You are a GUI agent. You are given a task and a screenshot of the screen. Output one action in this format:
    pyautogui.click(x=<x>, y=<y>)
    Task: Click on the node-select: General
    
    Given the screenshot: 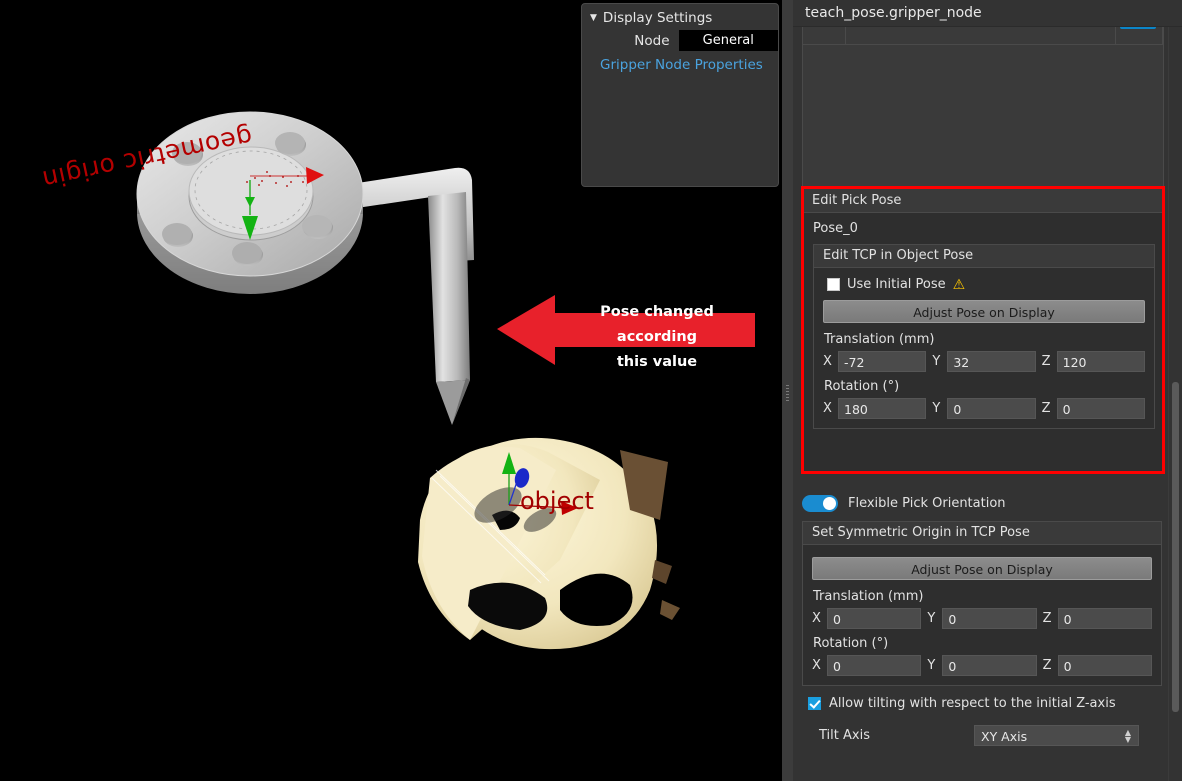 What is the action you would take?
    pyautogui.click(x=728, y=40)
    